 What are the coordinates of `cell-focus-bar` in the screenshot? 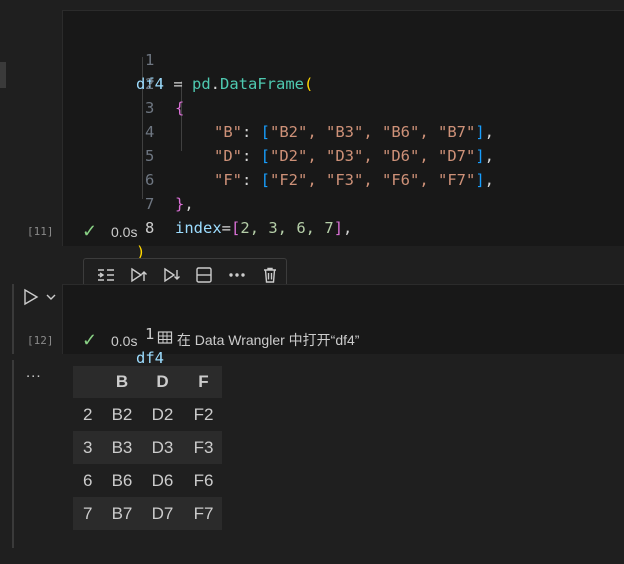 It's located at (13, 319).